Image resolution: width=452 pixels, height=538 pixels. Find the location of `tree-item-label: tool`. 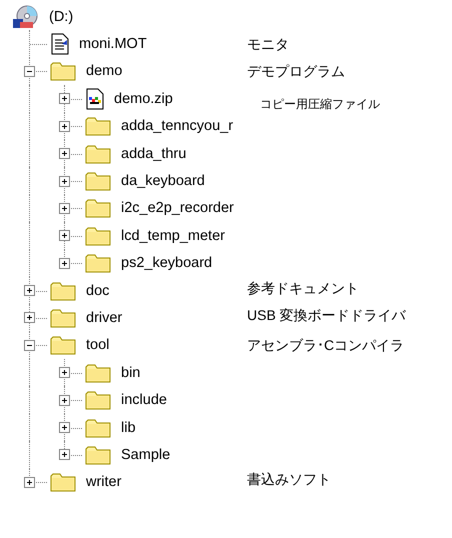

tree-item-label: tool is located at coordinates (98, 345).